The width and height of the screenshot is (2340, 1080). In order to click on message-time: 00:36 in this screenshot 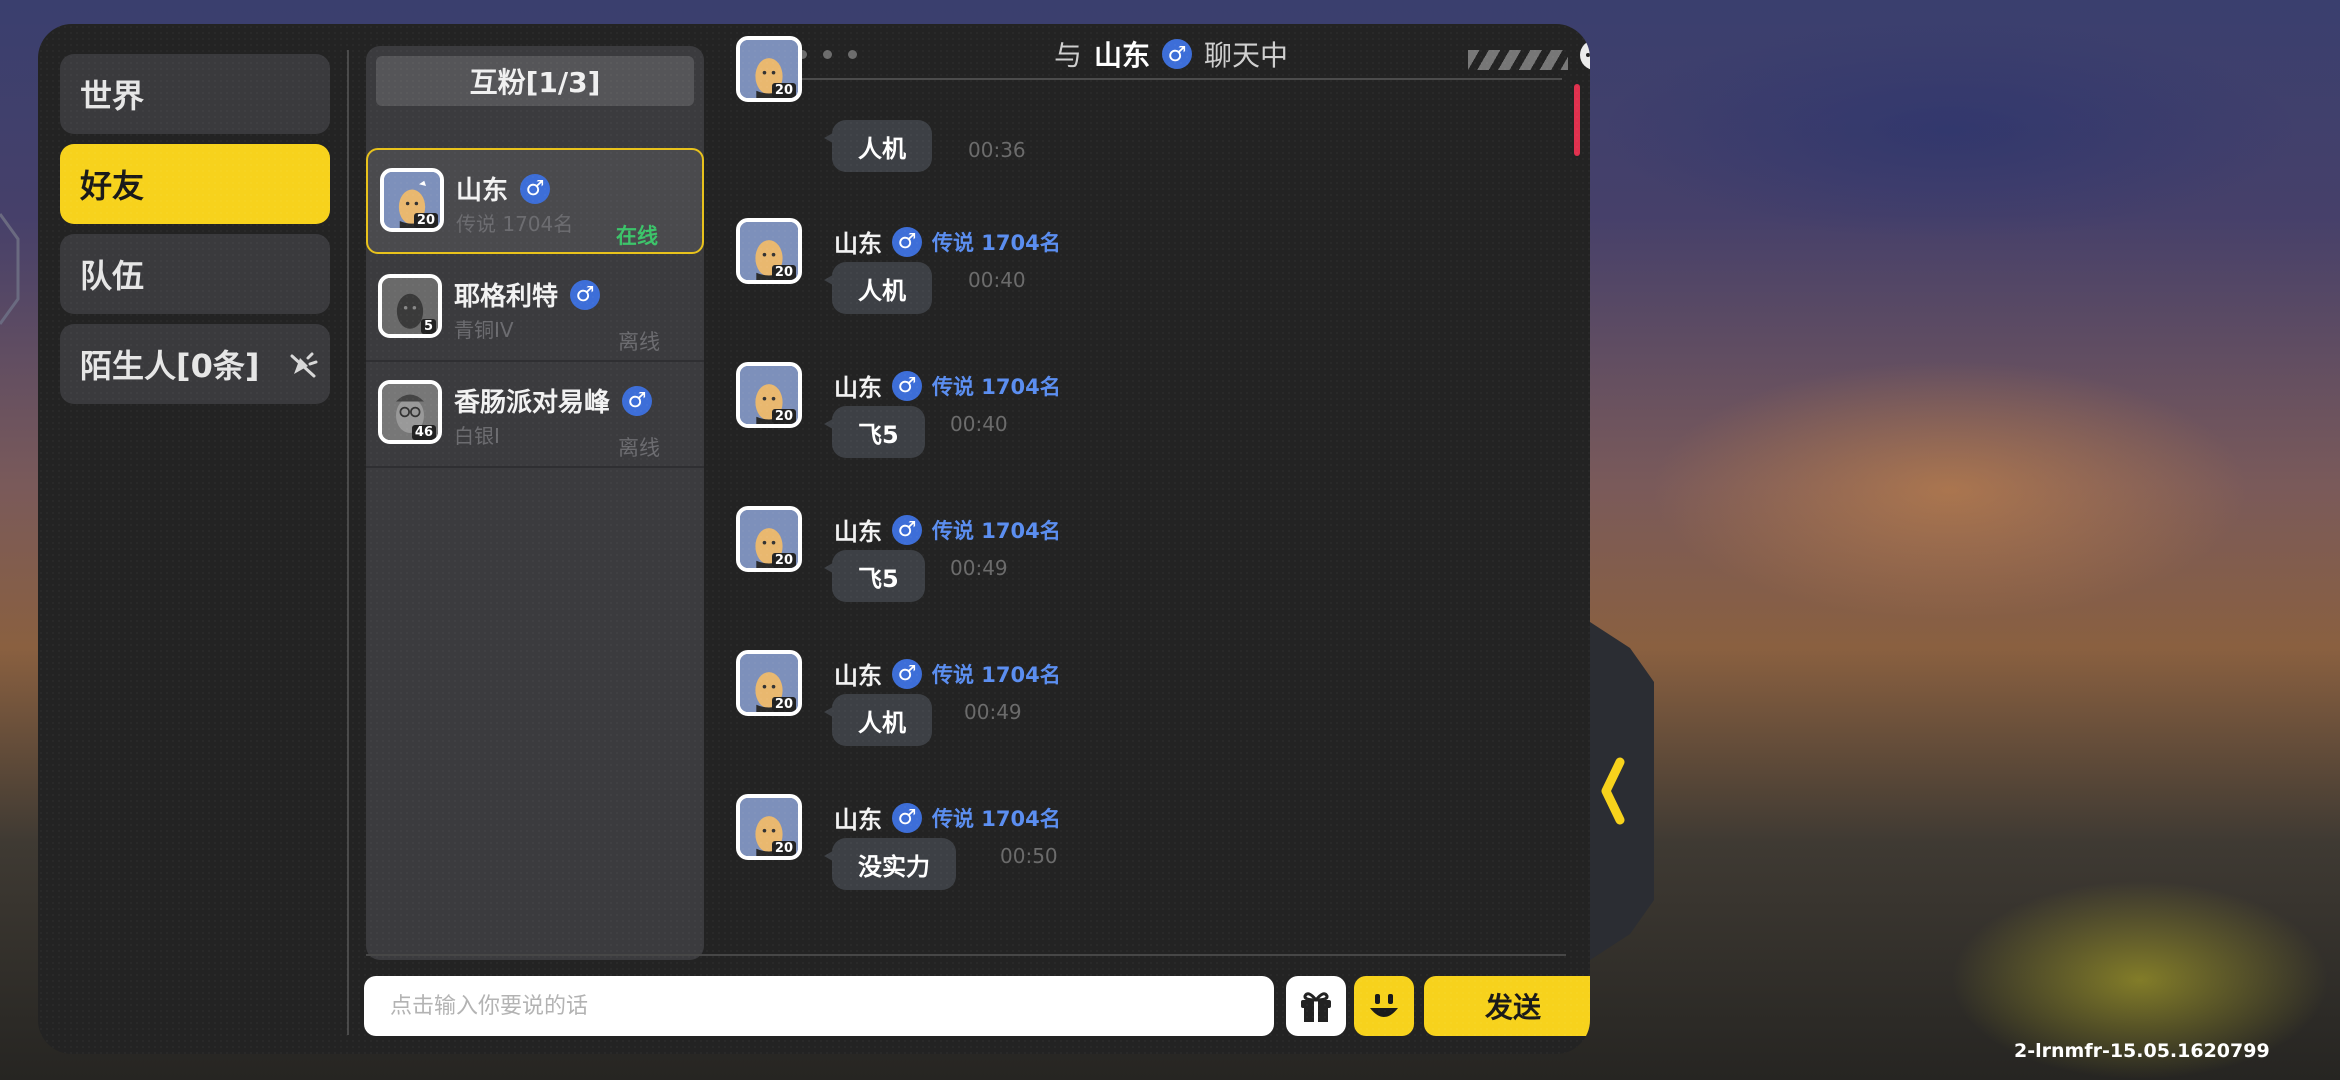, I will do `click(997, 150)`.